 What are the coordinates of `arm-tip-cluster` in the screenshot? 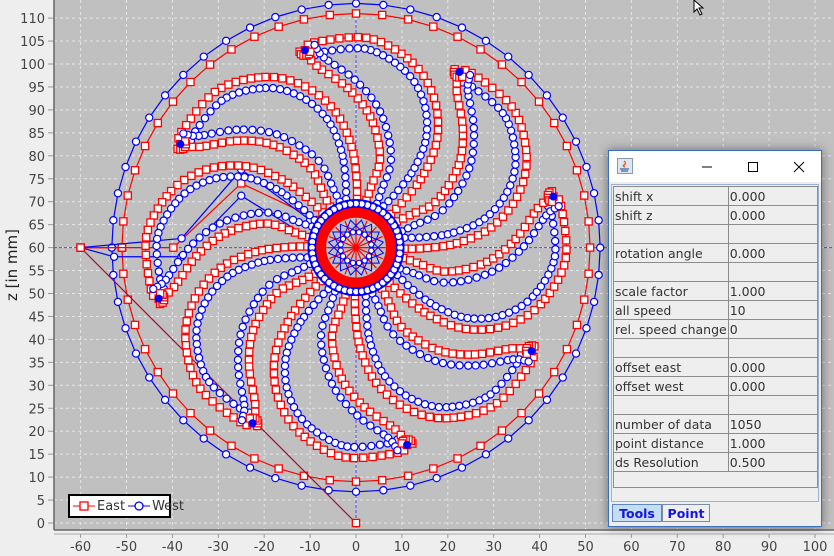 It's located at (305, 53).